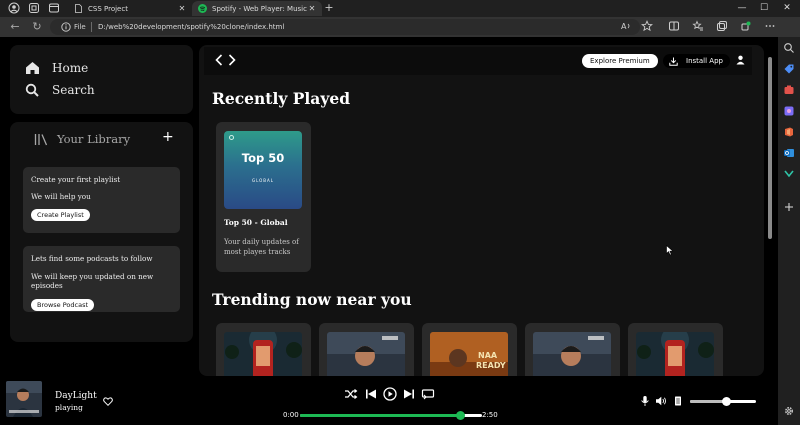  Describe the element at coordinates (60, 215) in the screenshot. I see `create-playlist-button: Create Playlist` at that location.